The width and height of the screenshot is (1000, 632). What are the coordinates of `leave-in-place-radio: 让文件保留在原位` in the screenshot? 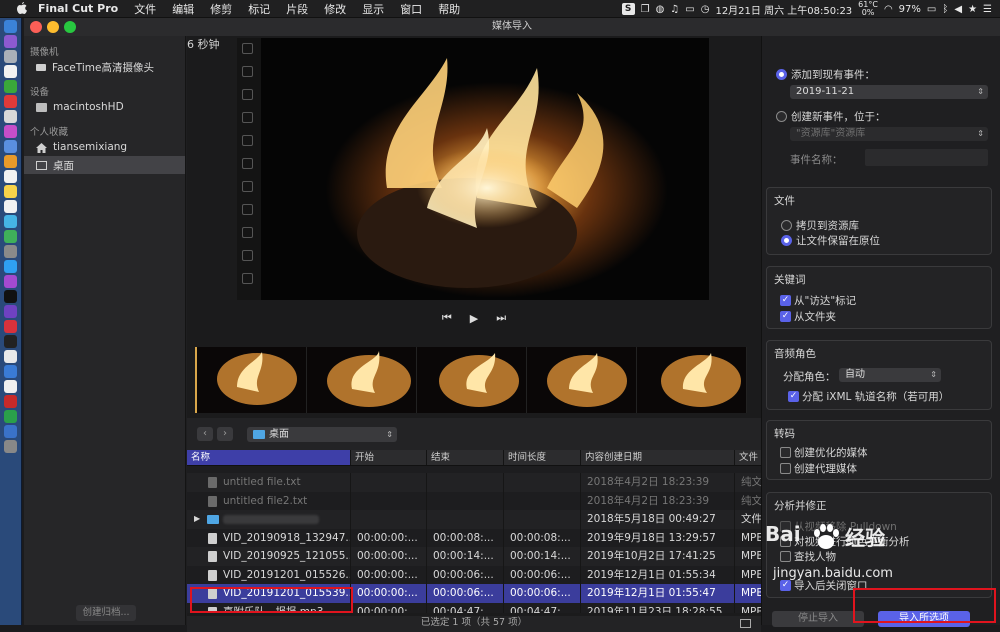 It's located at (830, 240).